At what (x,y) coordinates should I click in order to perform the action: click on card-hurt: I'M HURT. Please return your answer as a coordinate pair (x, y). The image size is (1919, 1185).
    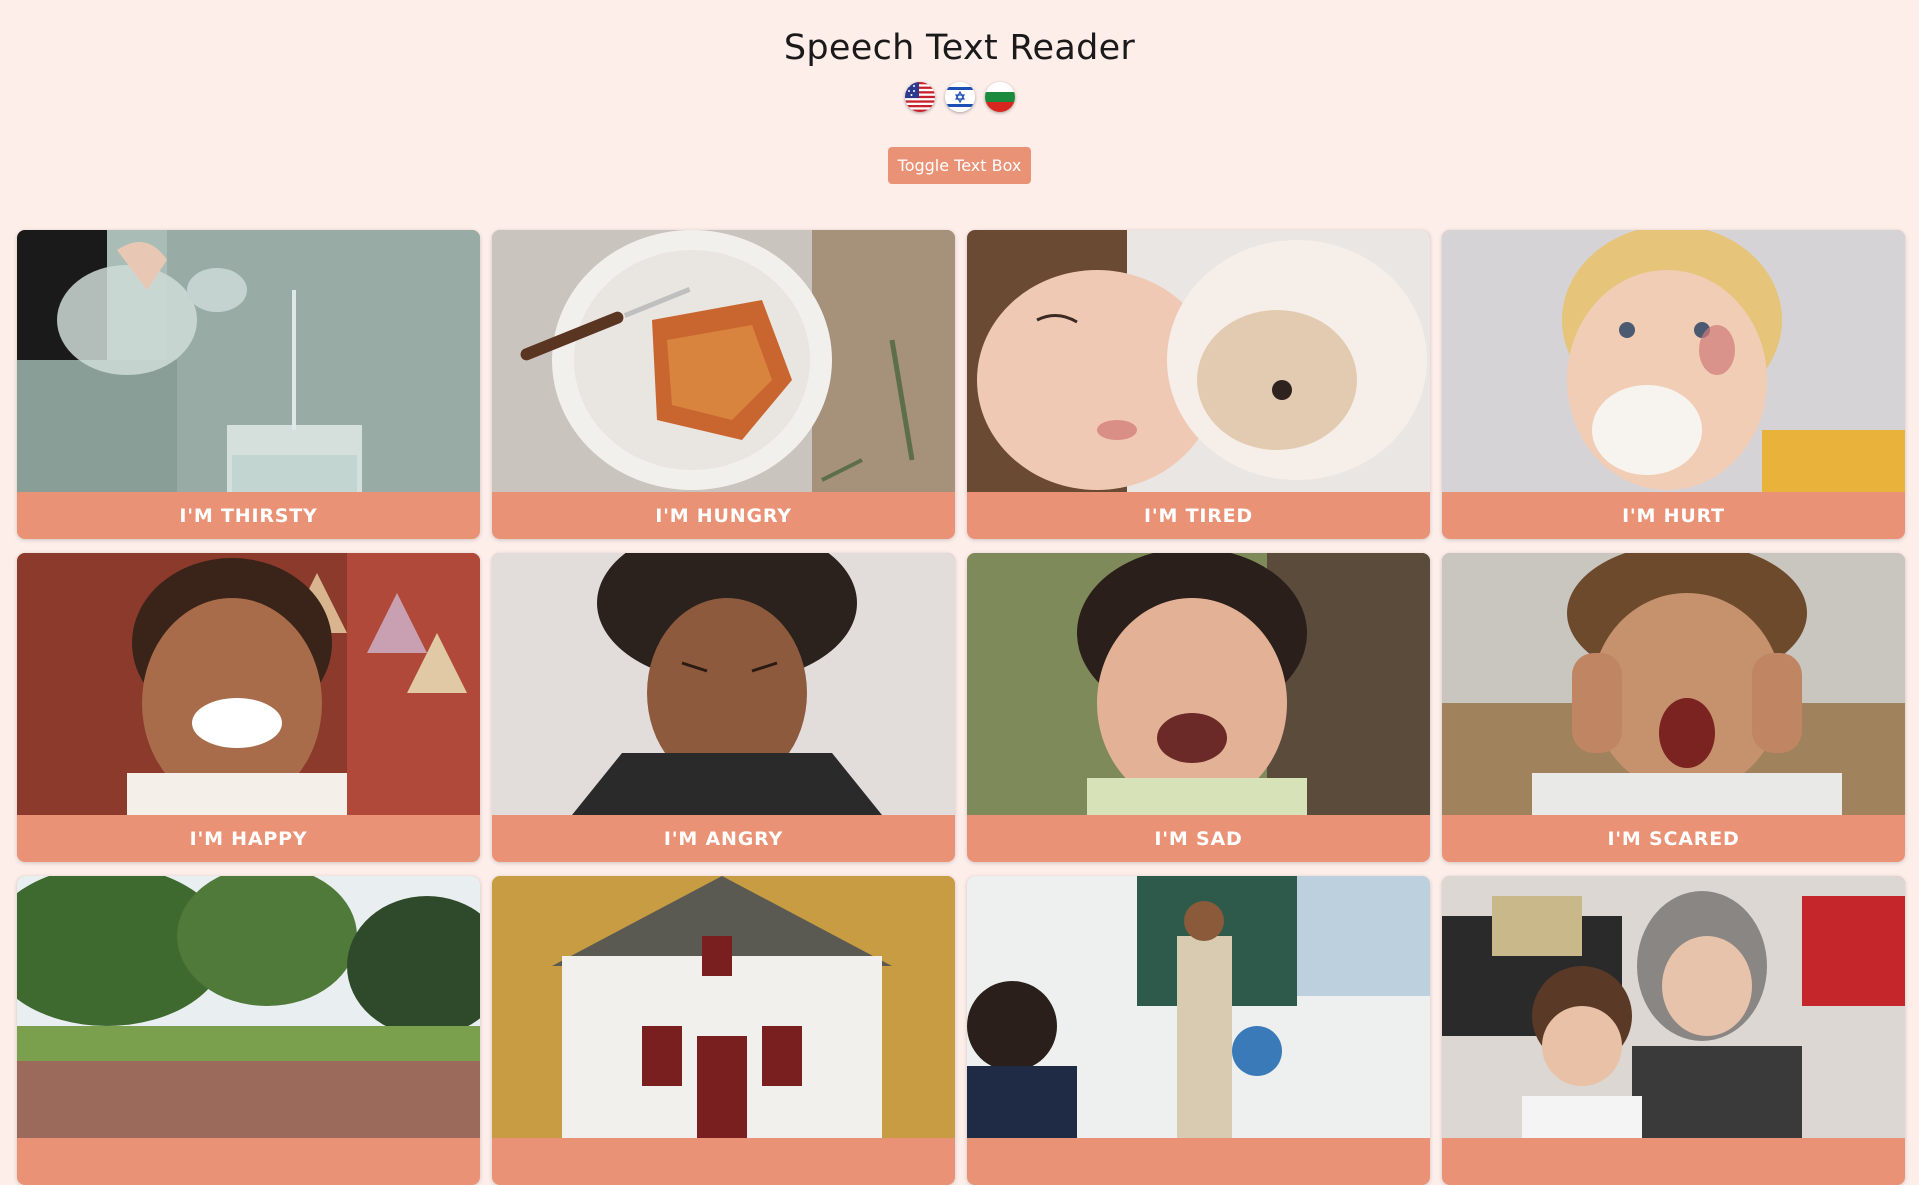
    Looking at the image, I should click on (1673, 384).